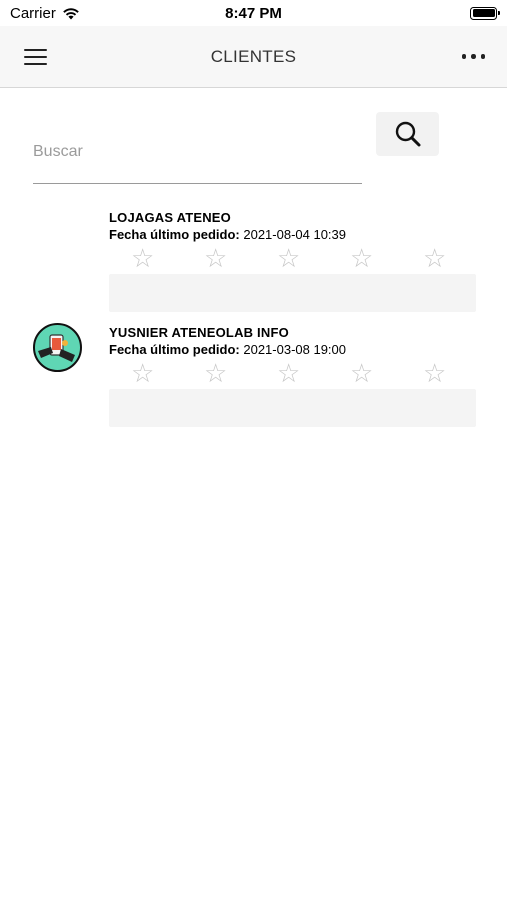  I want to click on client-last-order: Fecha último pedido: 2021-08-04 10:39, so click(227, 234).